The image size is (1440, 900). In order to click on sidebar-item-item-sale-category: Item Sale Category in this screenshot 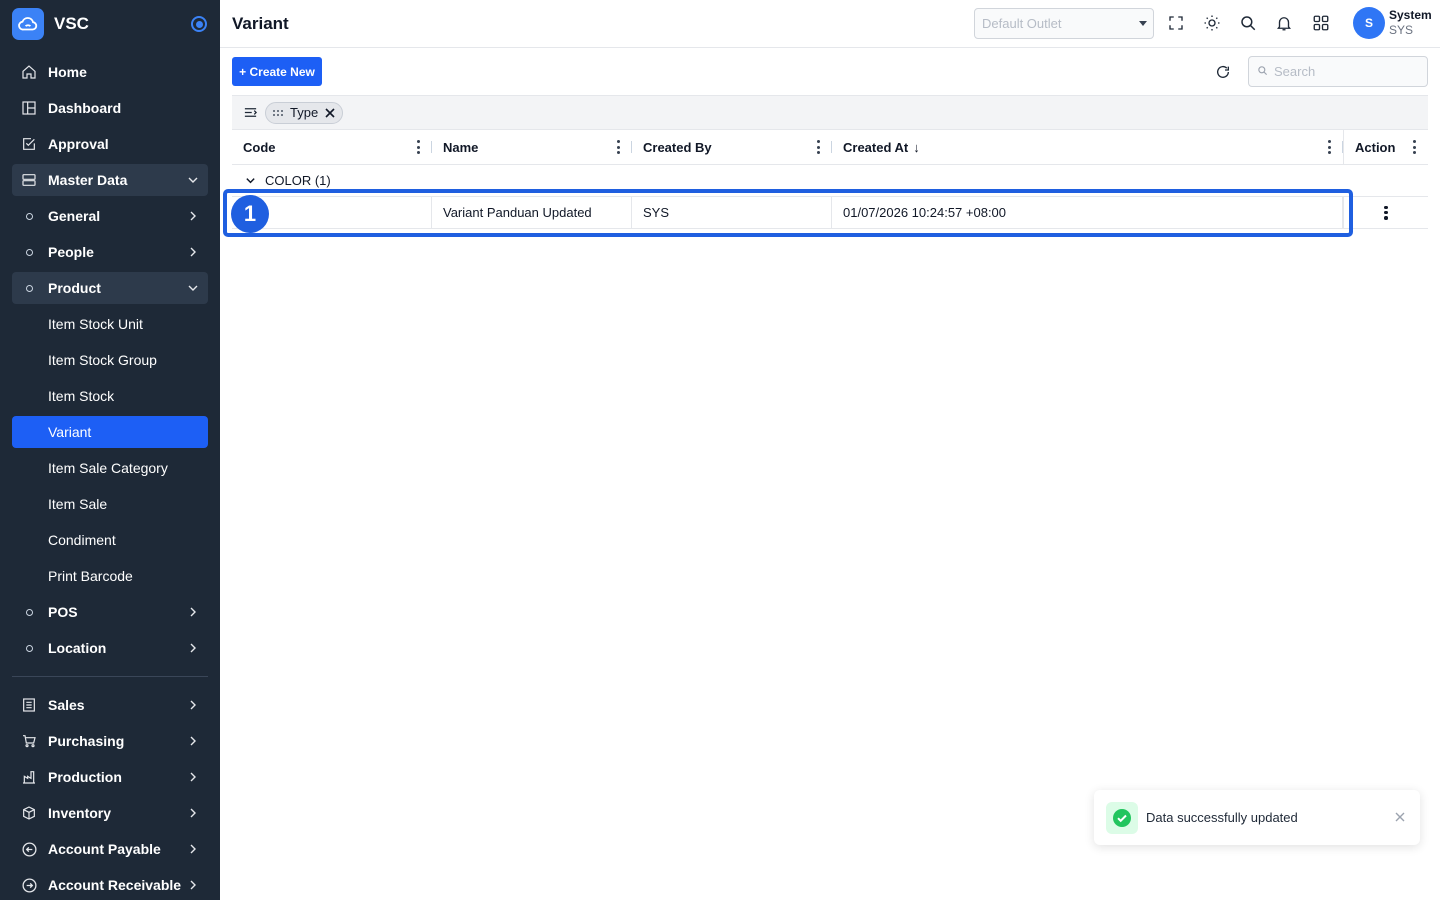, I will do `click(110, 468)`.